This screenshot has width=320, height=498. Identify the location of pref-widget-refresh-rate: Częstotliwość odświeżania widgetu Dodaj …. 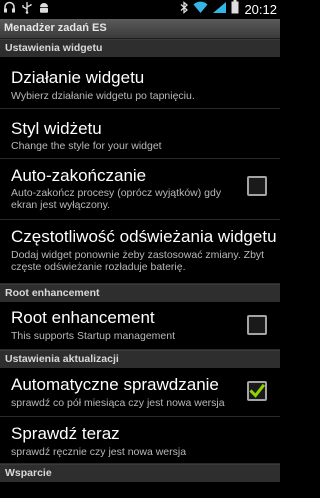
(140, 252).